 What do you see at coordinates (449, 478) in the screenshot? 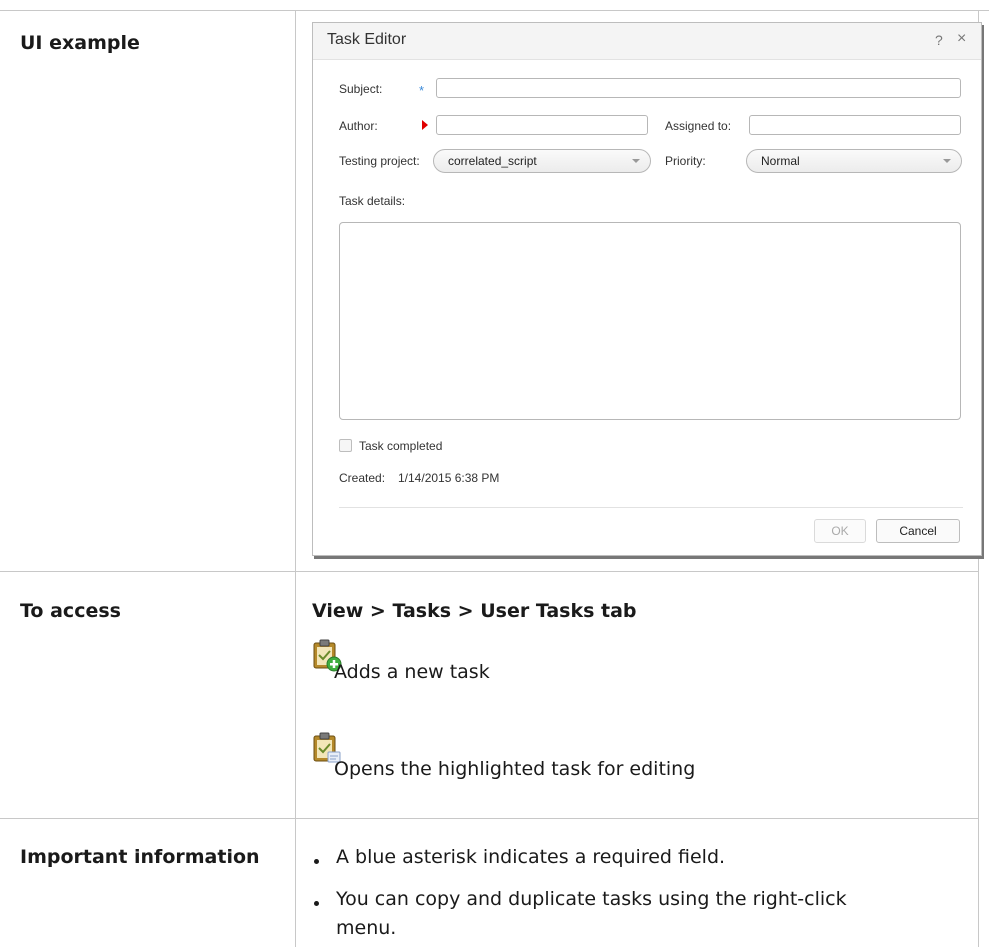
I see `created-value: 1/14/2015 6:38 PM` at bounding box center [449, 478].